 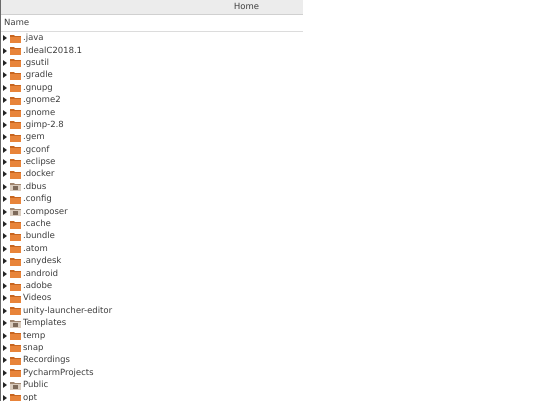 I want to click on folder-name: snap, so click(x=33, y=348).